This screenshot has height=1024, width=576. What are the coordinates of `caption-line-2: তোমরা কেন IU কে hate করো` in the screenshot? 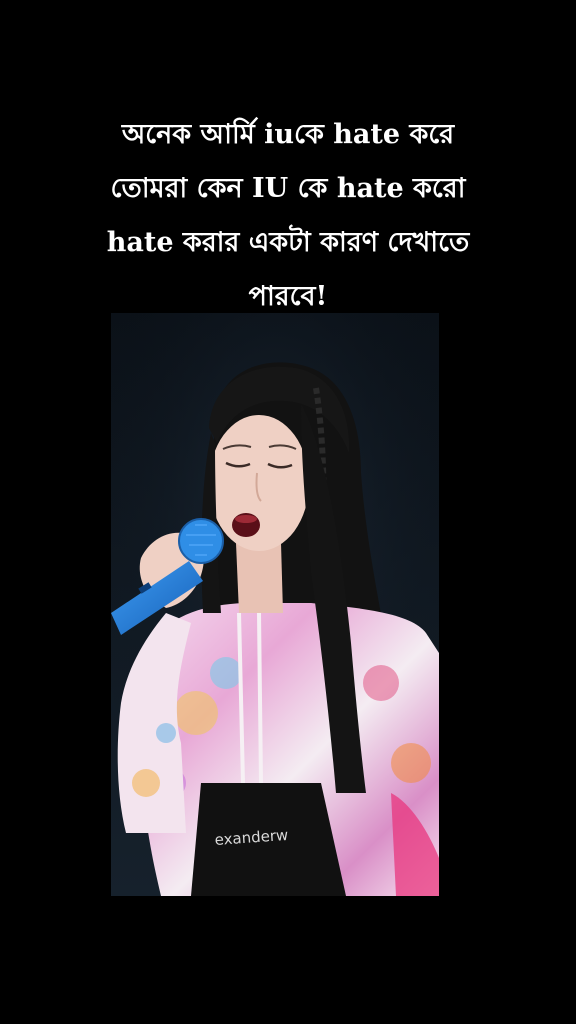 It's located at (288, 188).